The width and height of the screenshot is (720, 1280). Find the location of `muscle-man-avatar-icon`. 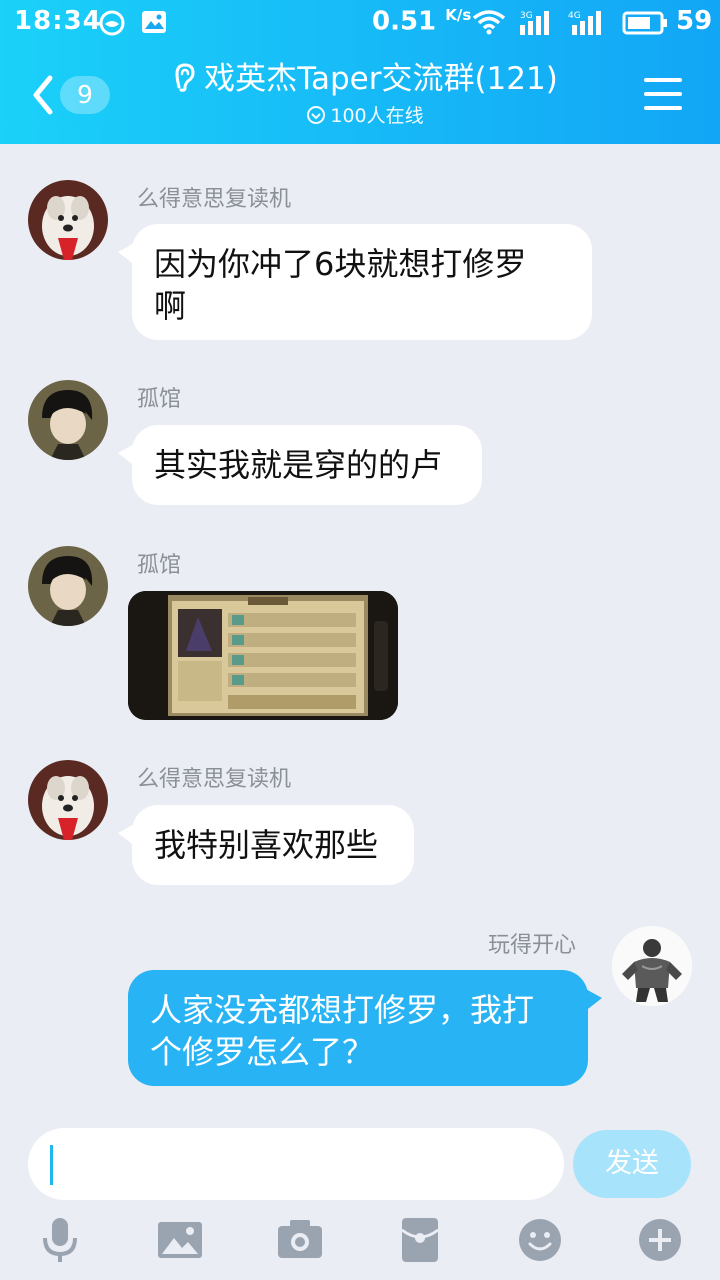

muscle-man-avatar-icon is located at coordinates (652, 966).